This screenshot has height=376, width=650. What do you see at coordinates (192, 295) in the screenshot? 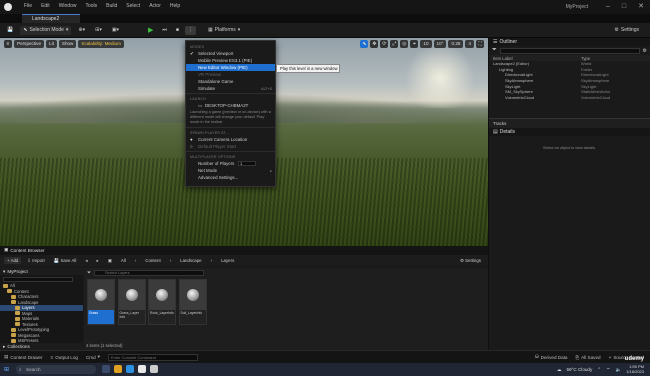
I see `asset-thumbnail` at bounding box center [192, 295].